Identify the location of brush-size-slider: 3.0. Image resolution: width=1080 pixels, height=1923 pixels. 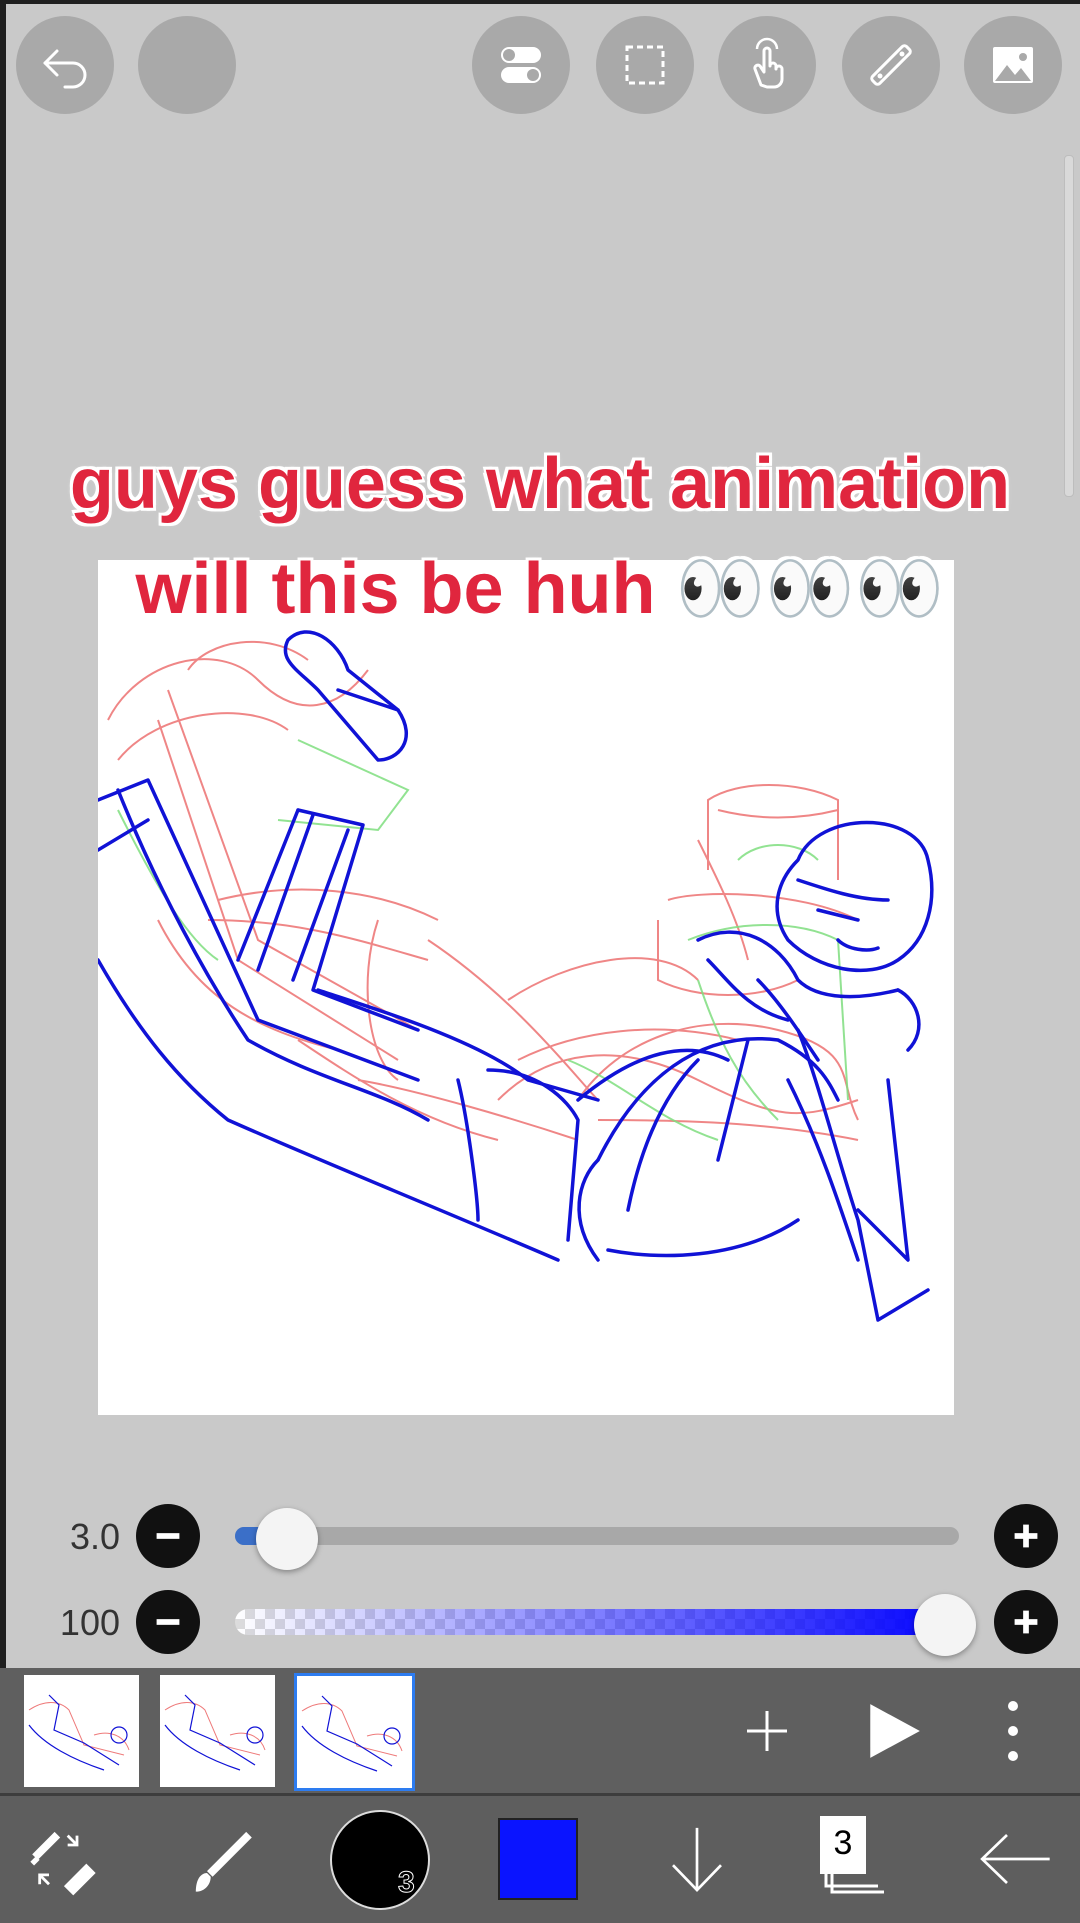
(540, 1536).